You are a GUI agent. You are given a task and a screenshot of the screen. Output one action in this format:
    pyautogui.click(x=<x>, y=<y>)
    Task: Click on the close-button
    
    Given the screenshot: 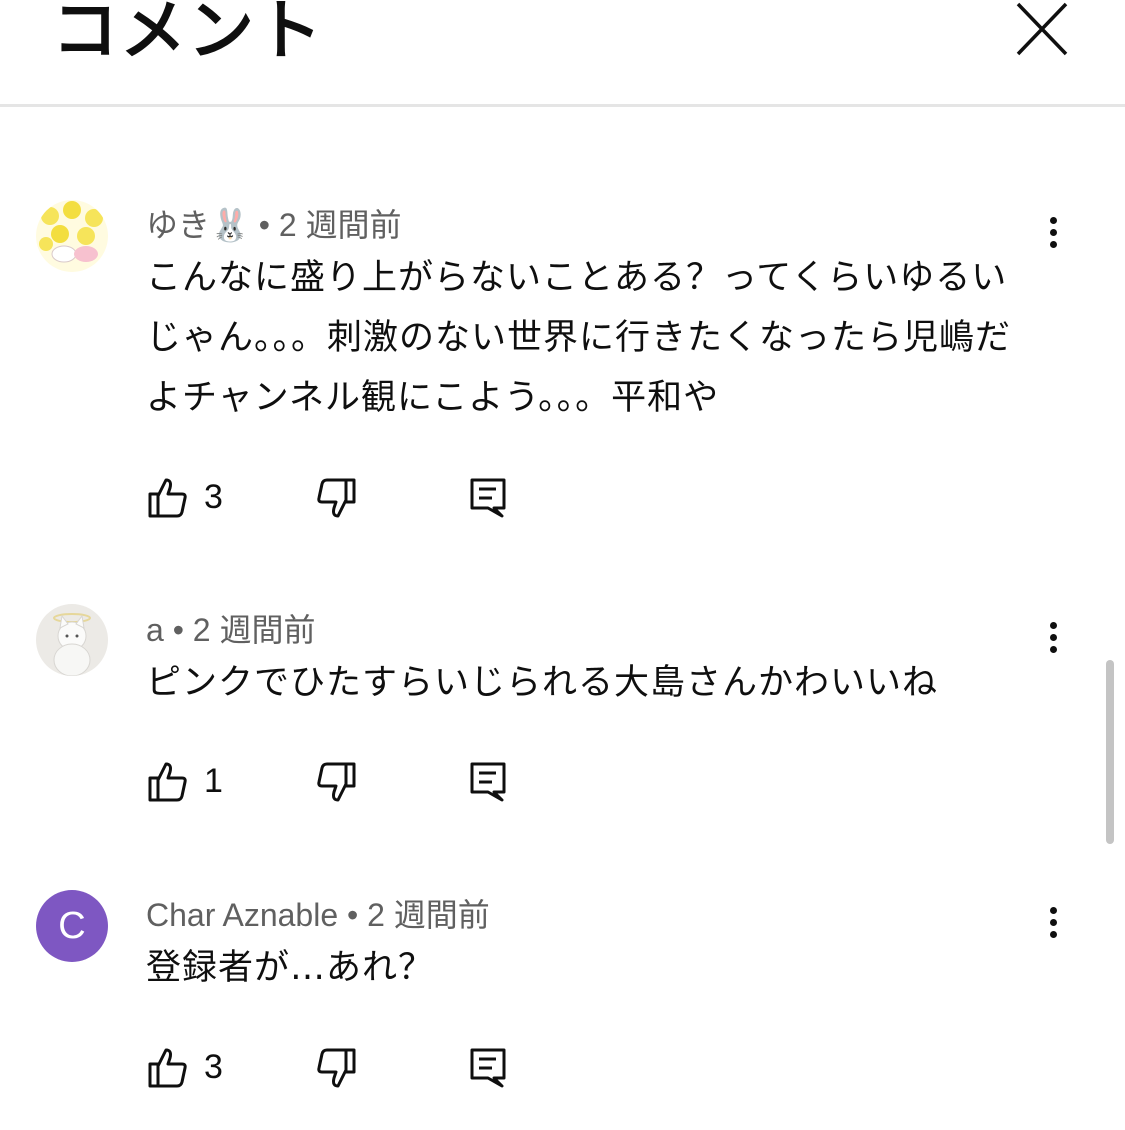 What is the action you would take?
    pyautogui.click(x=1042, y=30)
    